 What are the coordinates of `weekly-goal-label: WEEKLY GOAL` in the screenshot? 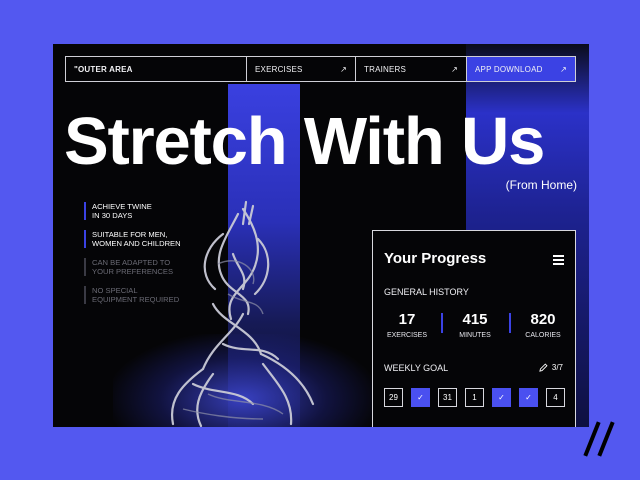 It's located at (416, 368).